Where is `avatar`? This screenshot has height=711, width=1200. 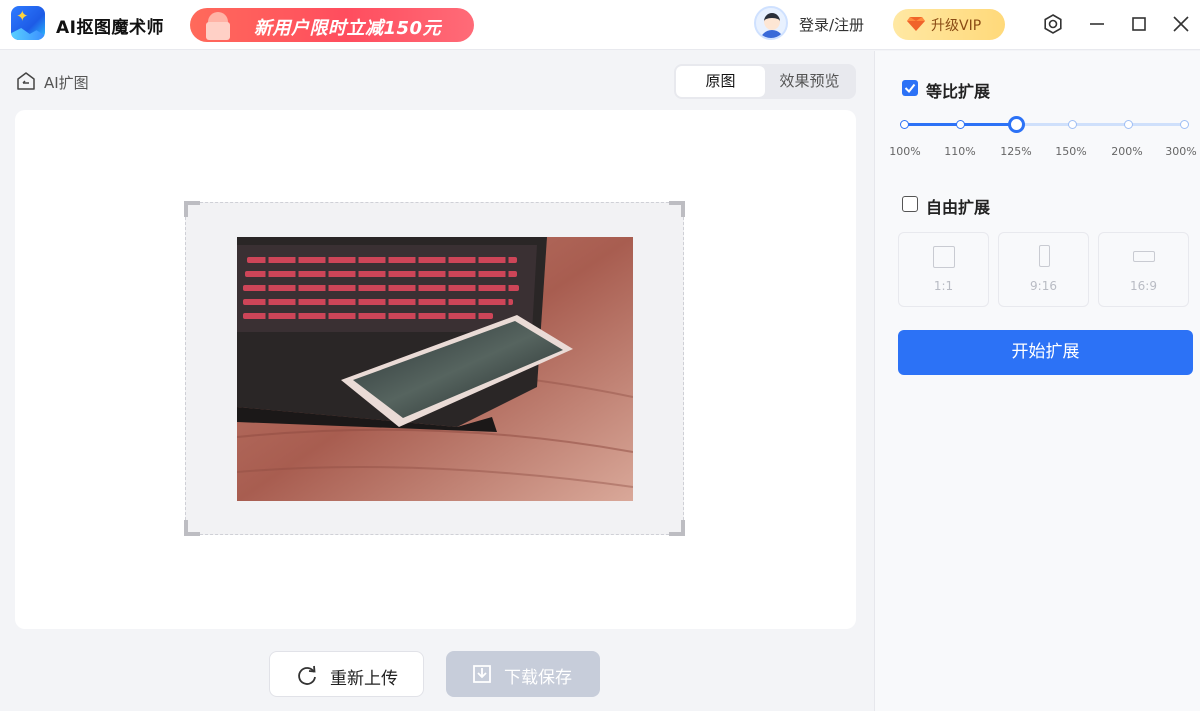 avatar is located at coordinates (771, 23).